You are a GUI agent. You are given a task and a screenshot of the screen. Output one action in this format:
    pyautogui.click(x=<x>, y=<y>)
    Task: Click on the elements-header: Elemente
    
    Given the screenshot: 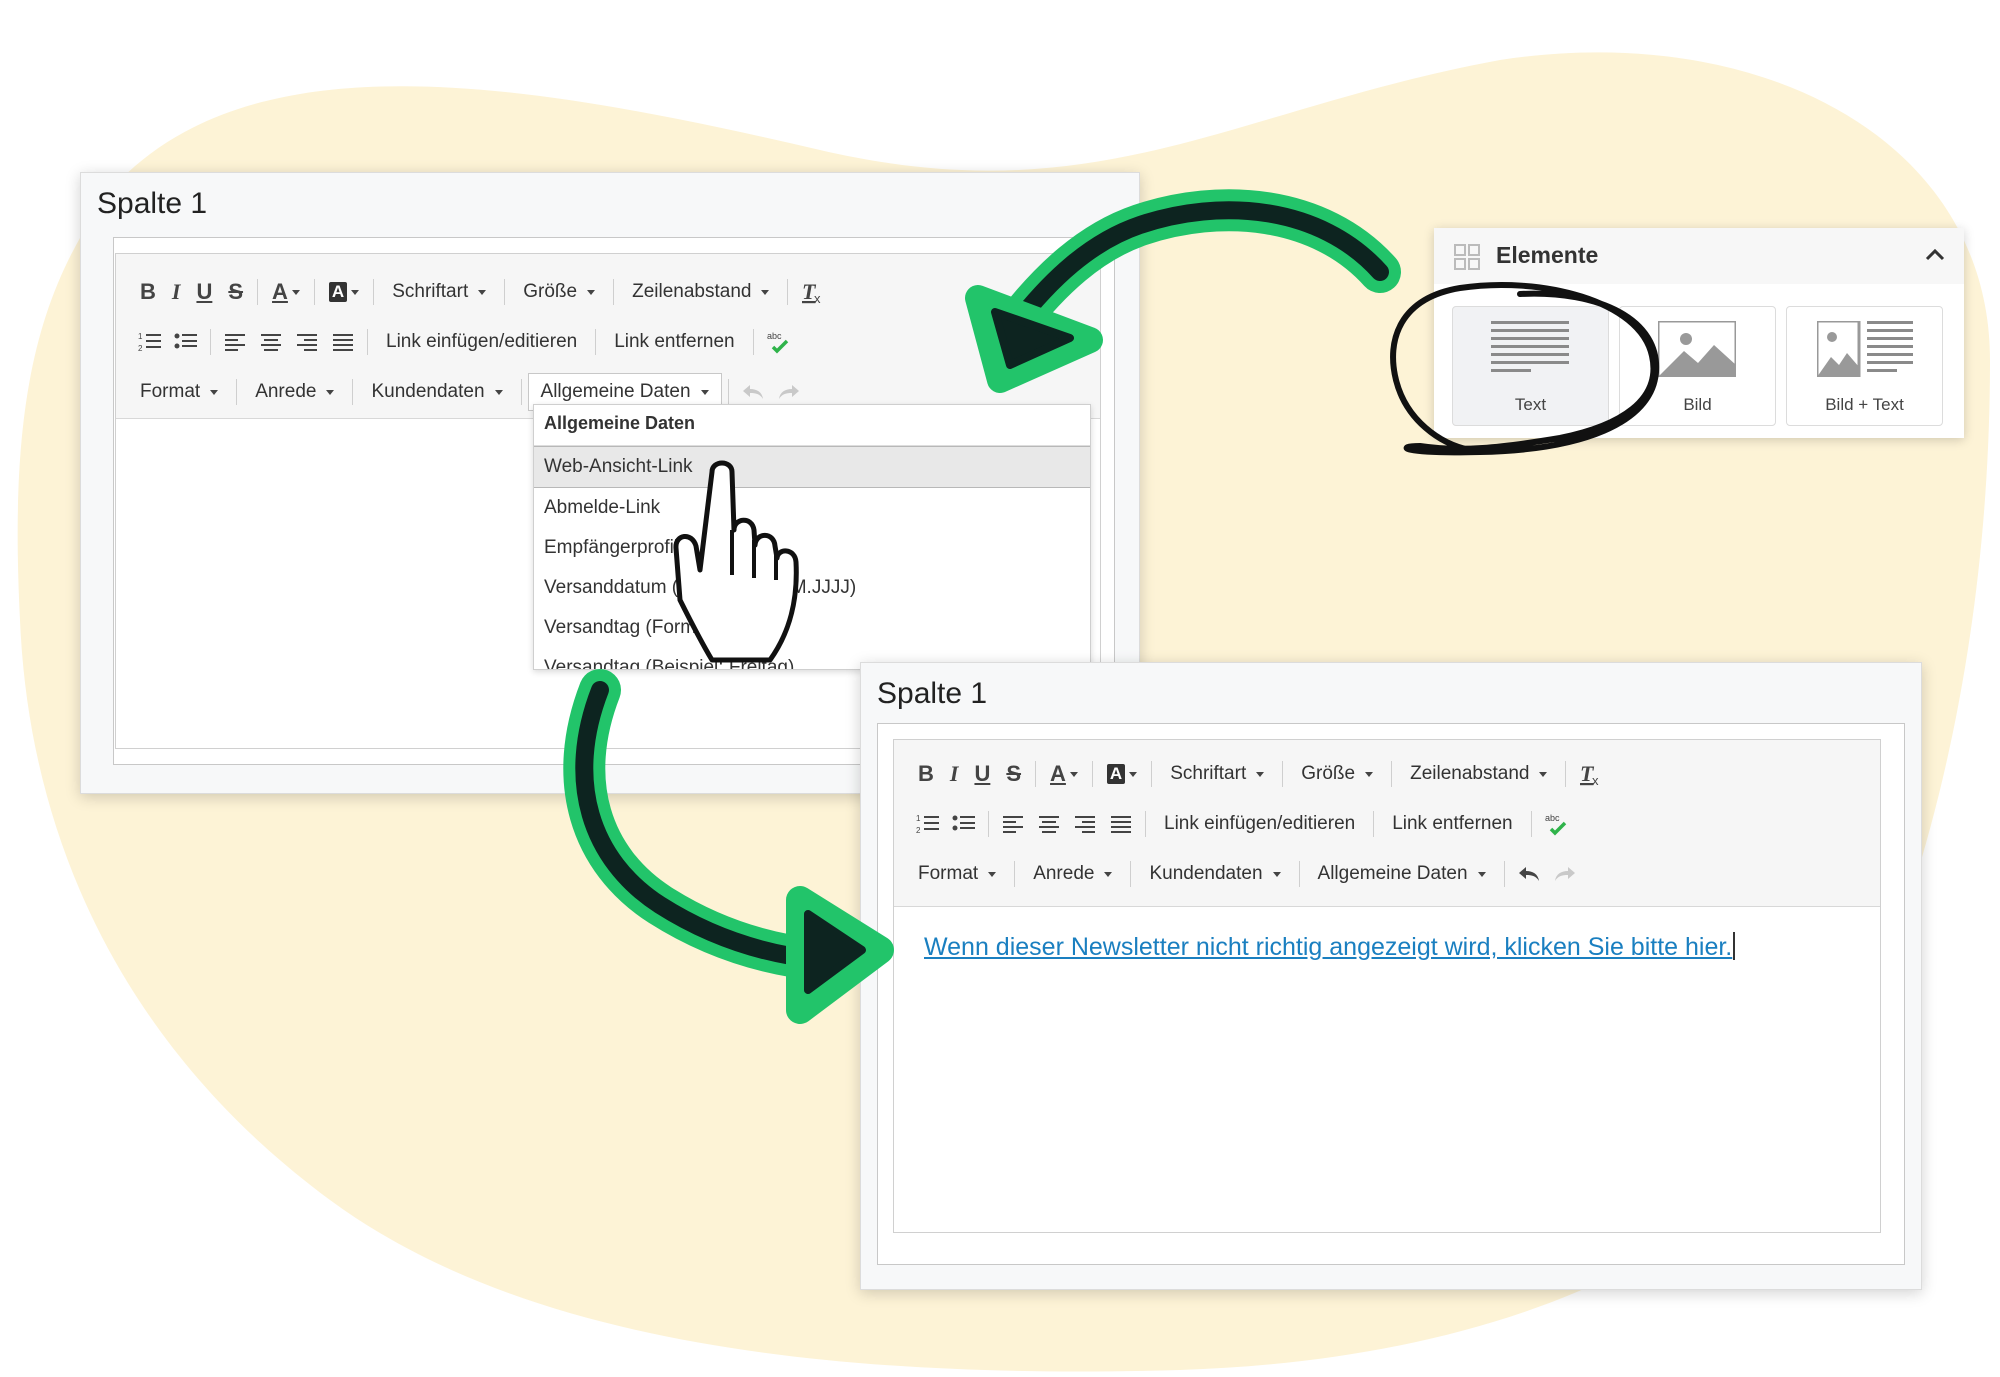 What is the action you would take?
    pyautogui.click(x=1699, y=256)
    